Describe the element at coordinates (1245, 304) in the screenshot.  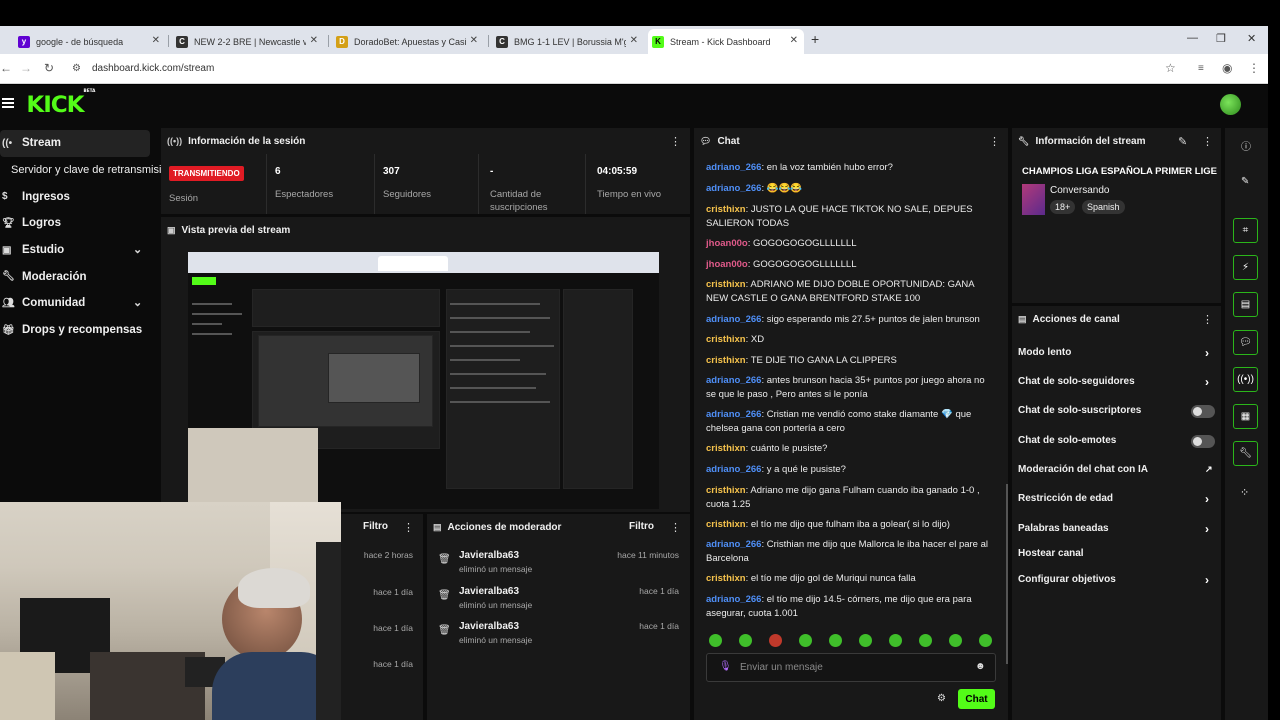
I see `clipboard-icon: ▤` at that location.